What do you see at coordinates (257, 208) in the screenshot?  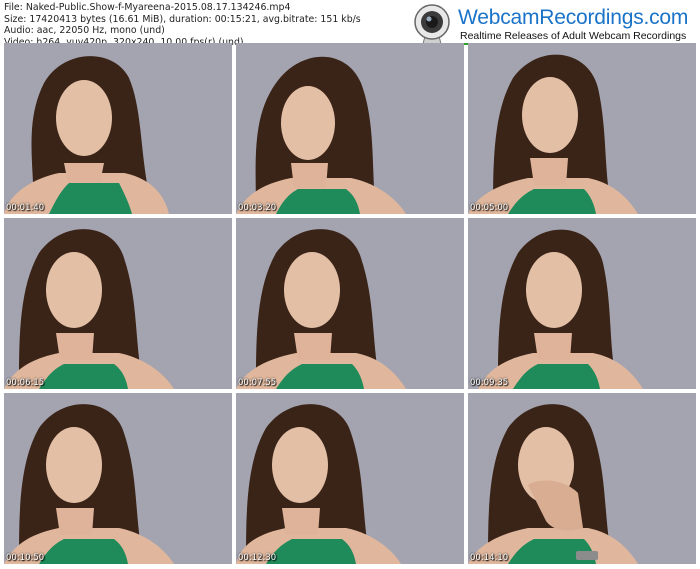 I see `thumbnail-timestamp: 00:03:20` at bounding box center [257, 208].